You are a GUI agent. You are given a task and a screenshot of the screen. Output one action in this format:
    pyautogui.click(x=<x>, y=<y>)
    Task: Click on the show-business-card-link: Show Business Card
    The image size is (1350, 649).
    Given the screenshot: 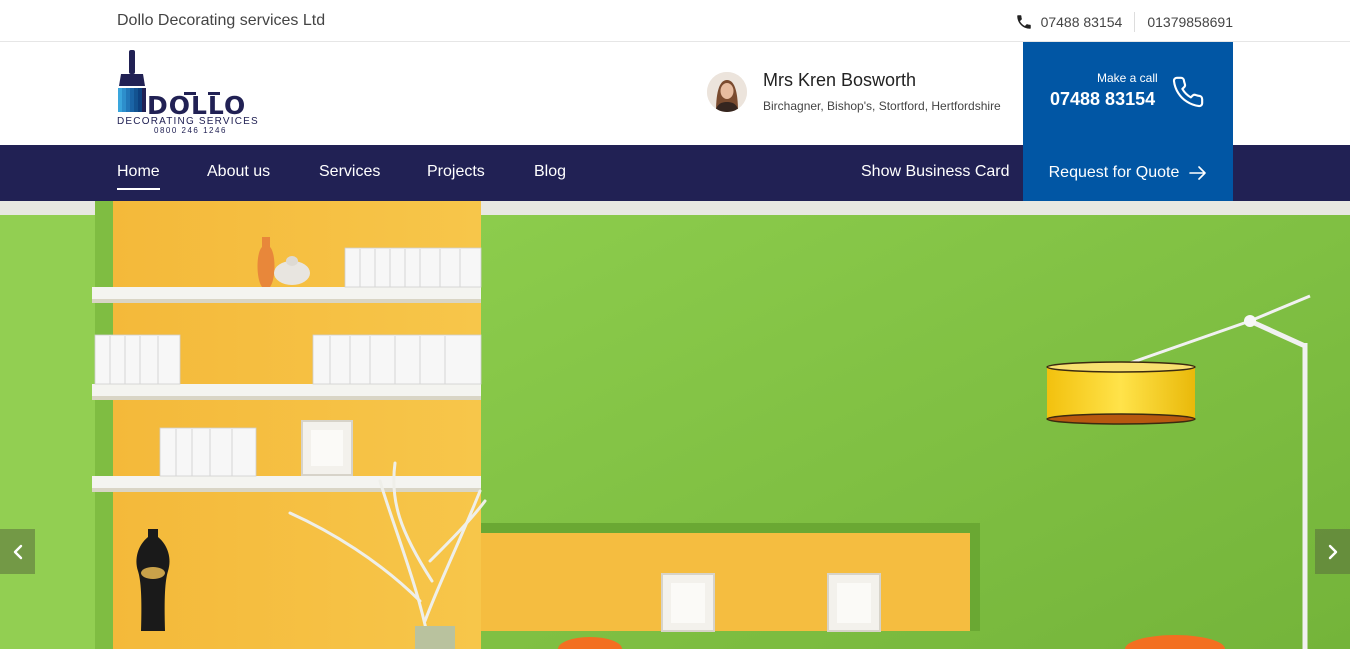 What is the action you would take?
    pyautogui.click(x=935, y=172)
    